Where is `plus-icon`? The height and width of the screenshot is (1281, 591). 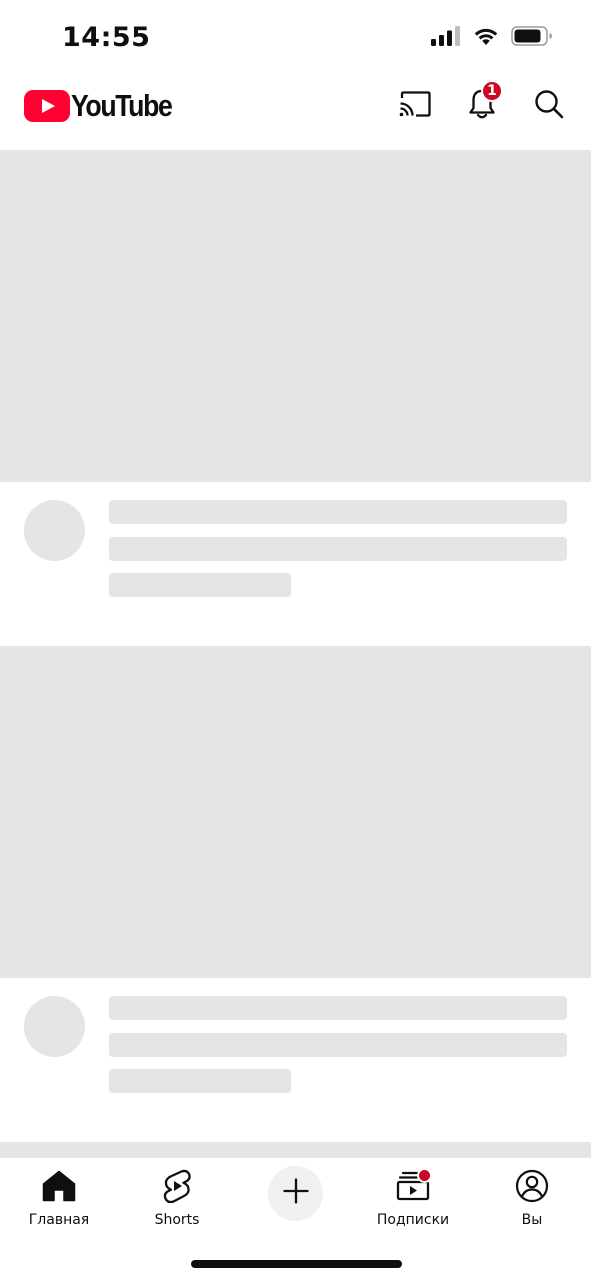 plus-icon is located at coordinates (295, 1193).